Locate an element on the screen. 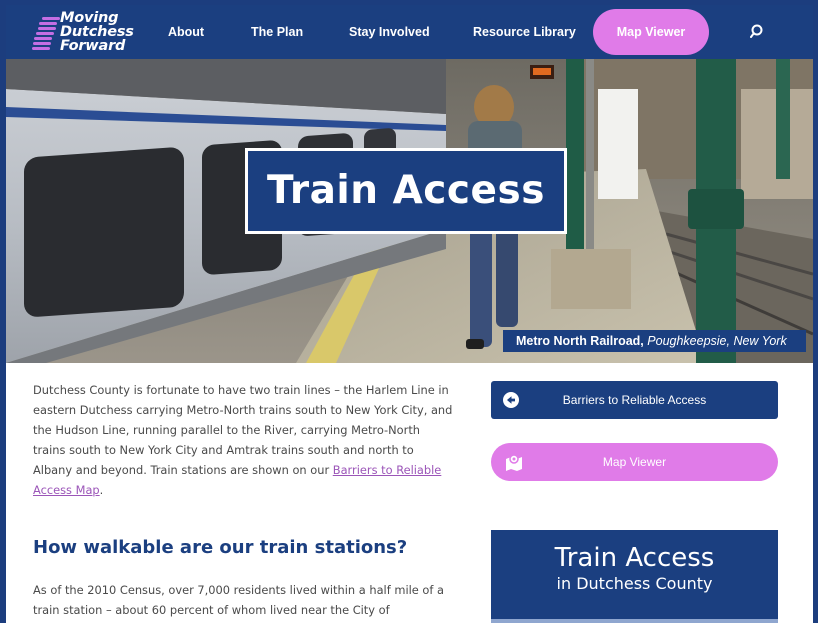  promo-divider is located at coordinates (634, 621).